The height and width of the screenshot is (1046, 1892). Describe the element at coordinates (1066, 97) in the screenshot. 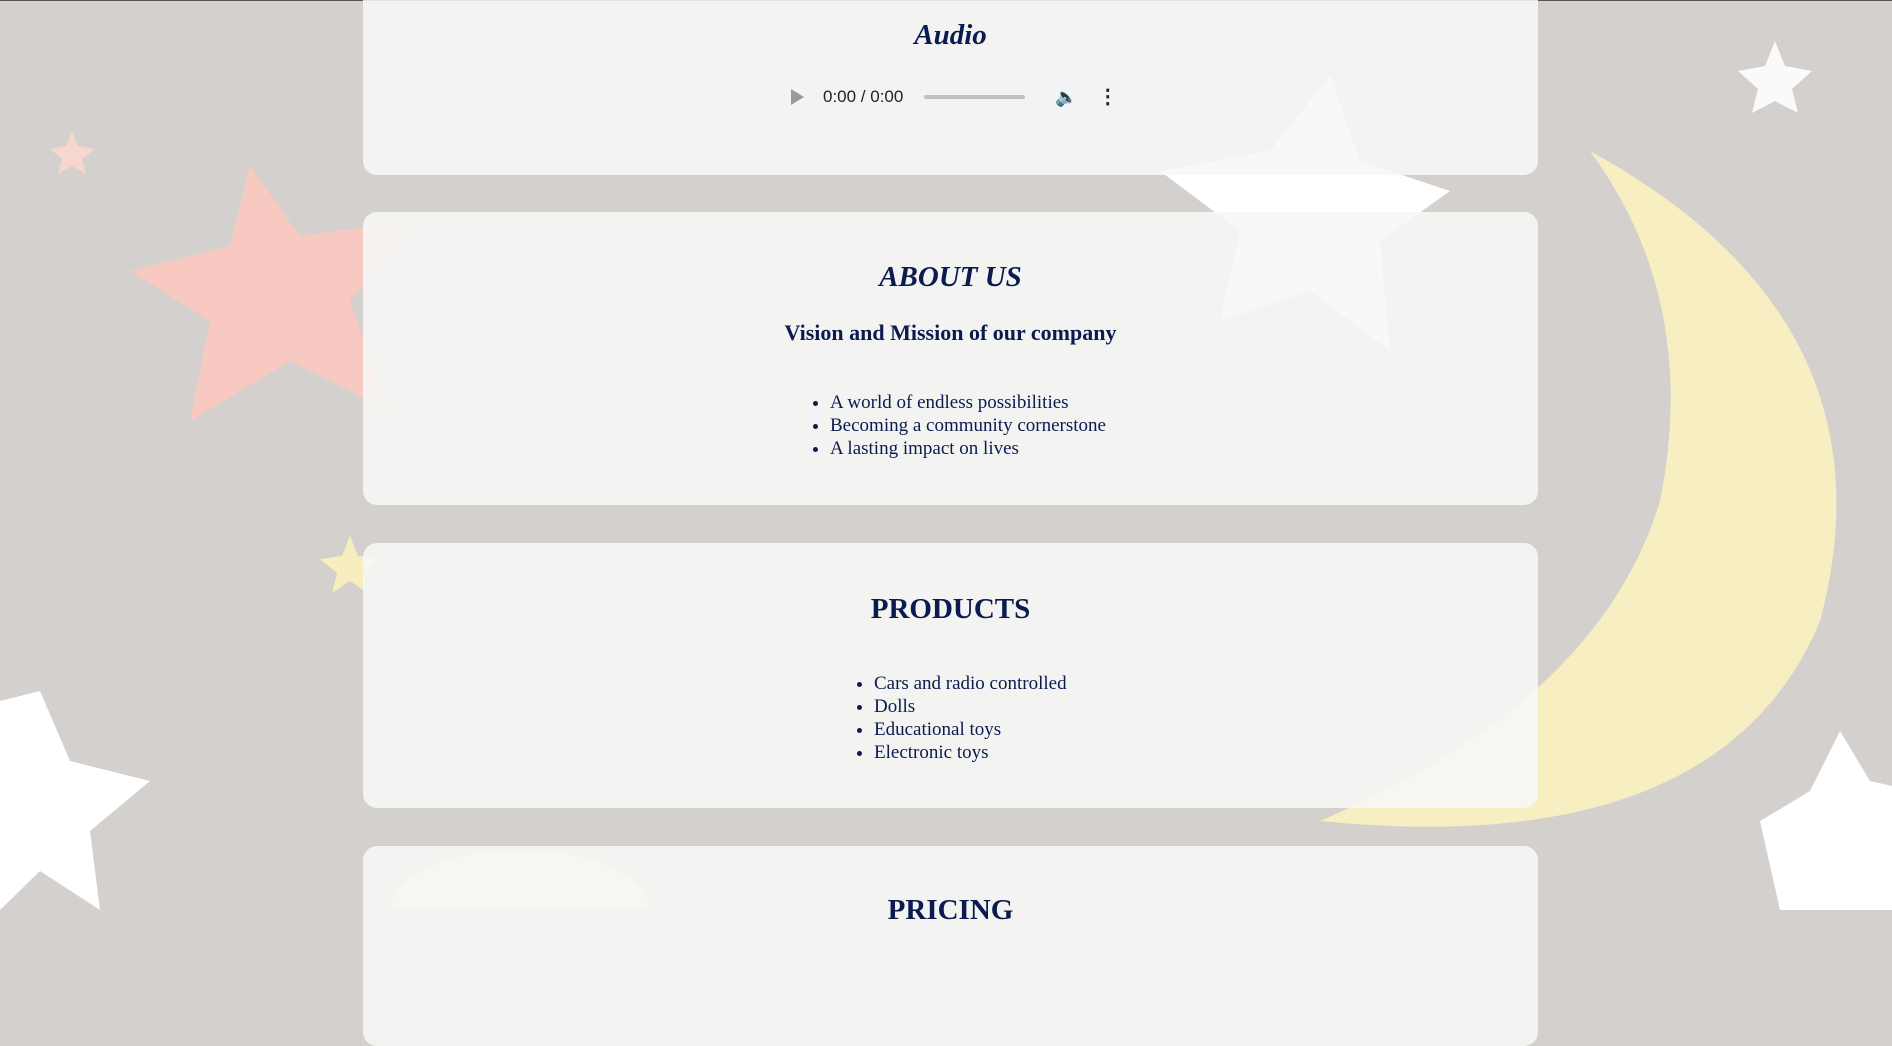

I see `volume-icon: 🔈` at that location.